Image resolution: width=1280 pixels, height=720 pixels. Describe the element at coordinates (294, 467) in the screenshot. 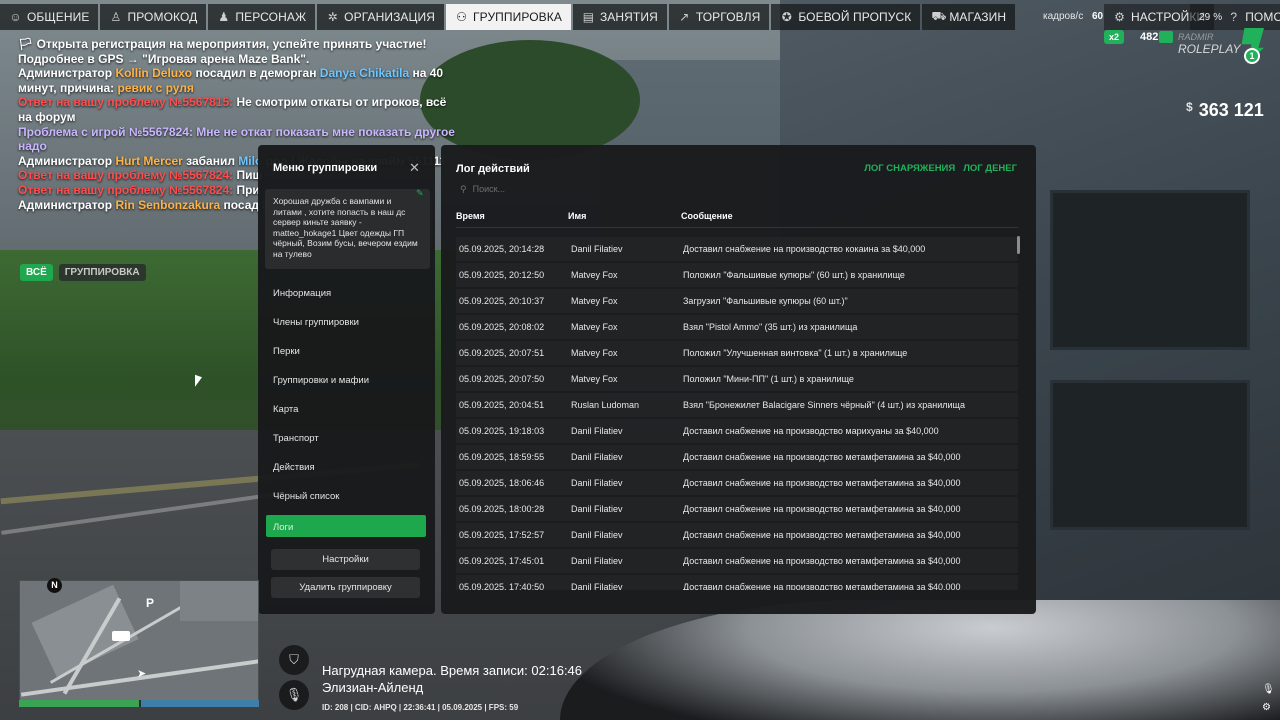

I see `menu-item-actions: Действия` at that location.